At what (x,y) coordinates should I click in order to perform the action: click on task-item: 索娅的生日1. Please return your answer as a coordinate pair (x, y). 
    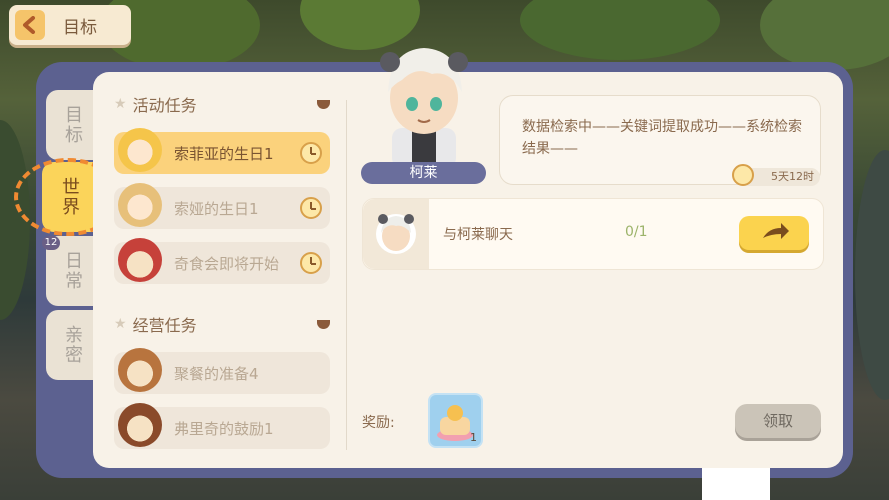
    Looking at the image, I should click on (222, 206).